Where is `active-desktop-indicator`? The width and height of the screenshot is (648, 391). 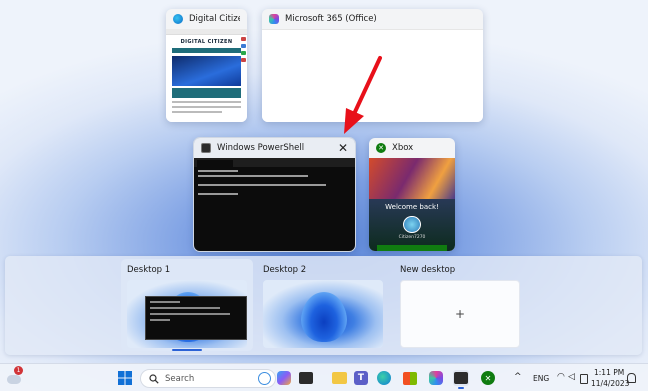
active-desktop-indicator is located at coordinates (187, 350).